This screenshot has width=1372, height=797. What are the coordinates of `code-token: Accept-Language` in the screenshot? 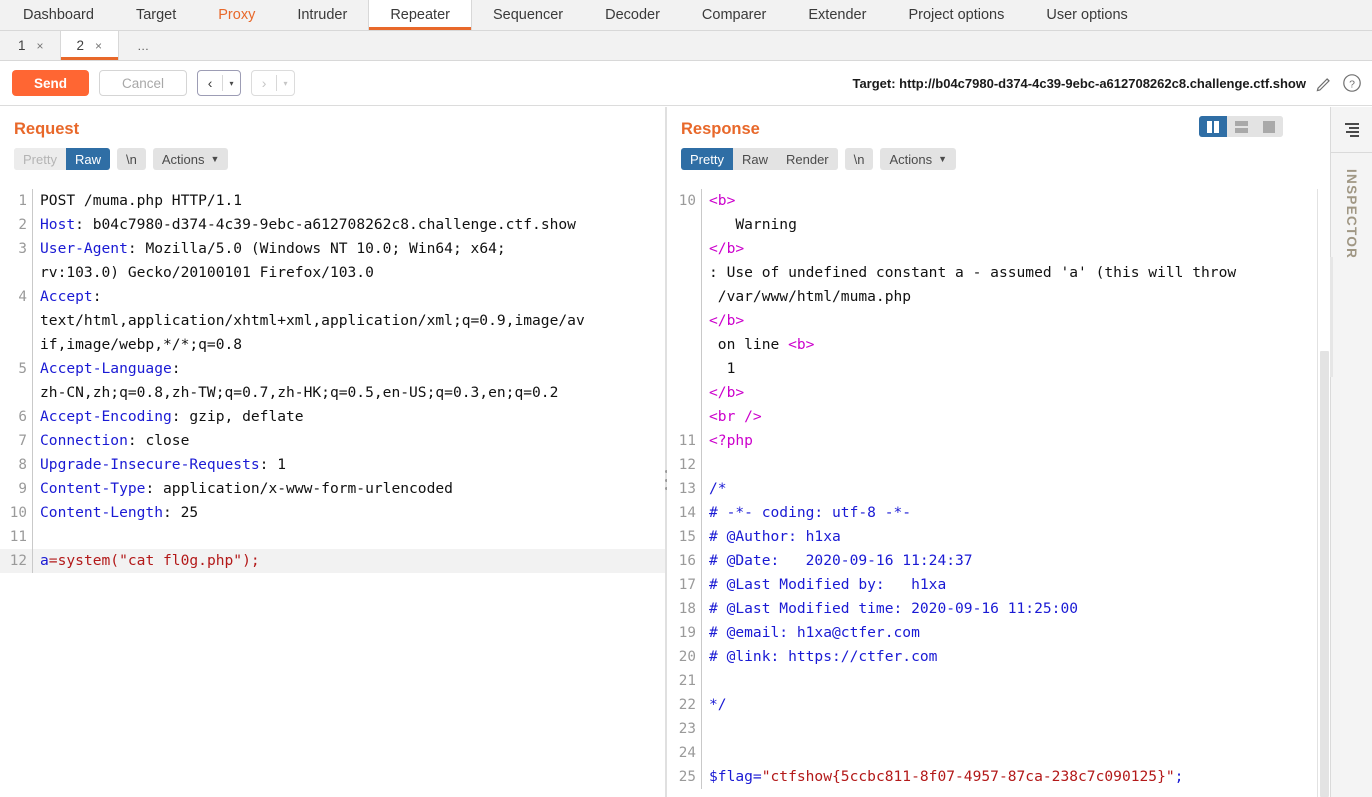 It's located at (106, 368).